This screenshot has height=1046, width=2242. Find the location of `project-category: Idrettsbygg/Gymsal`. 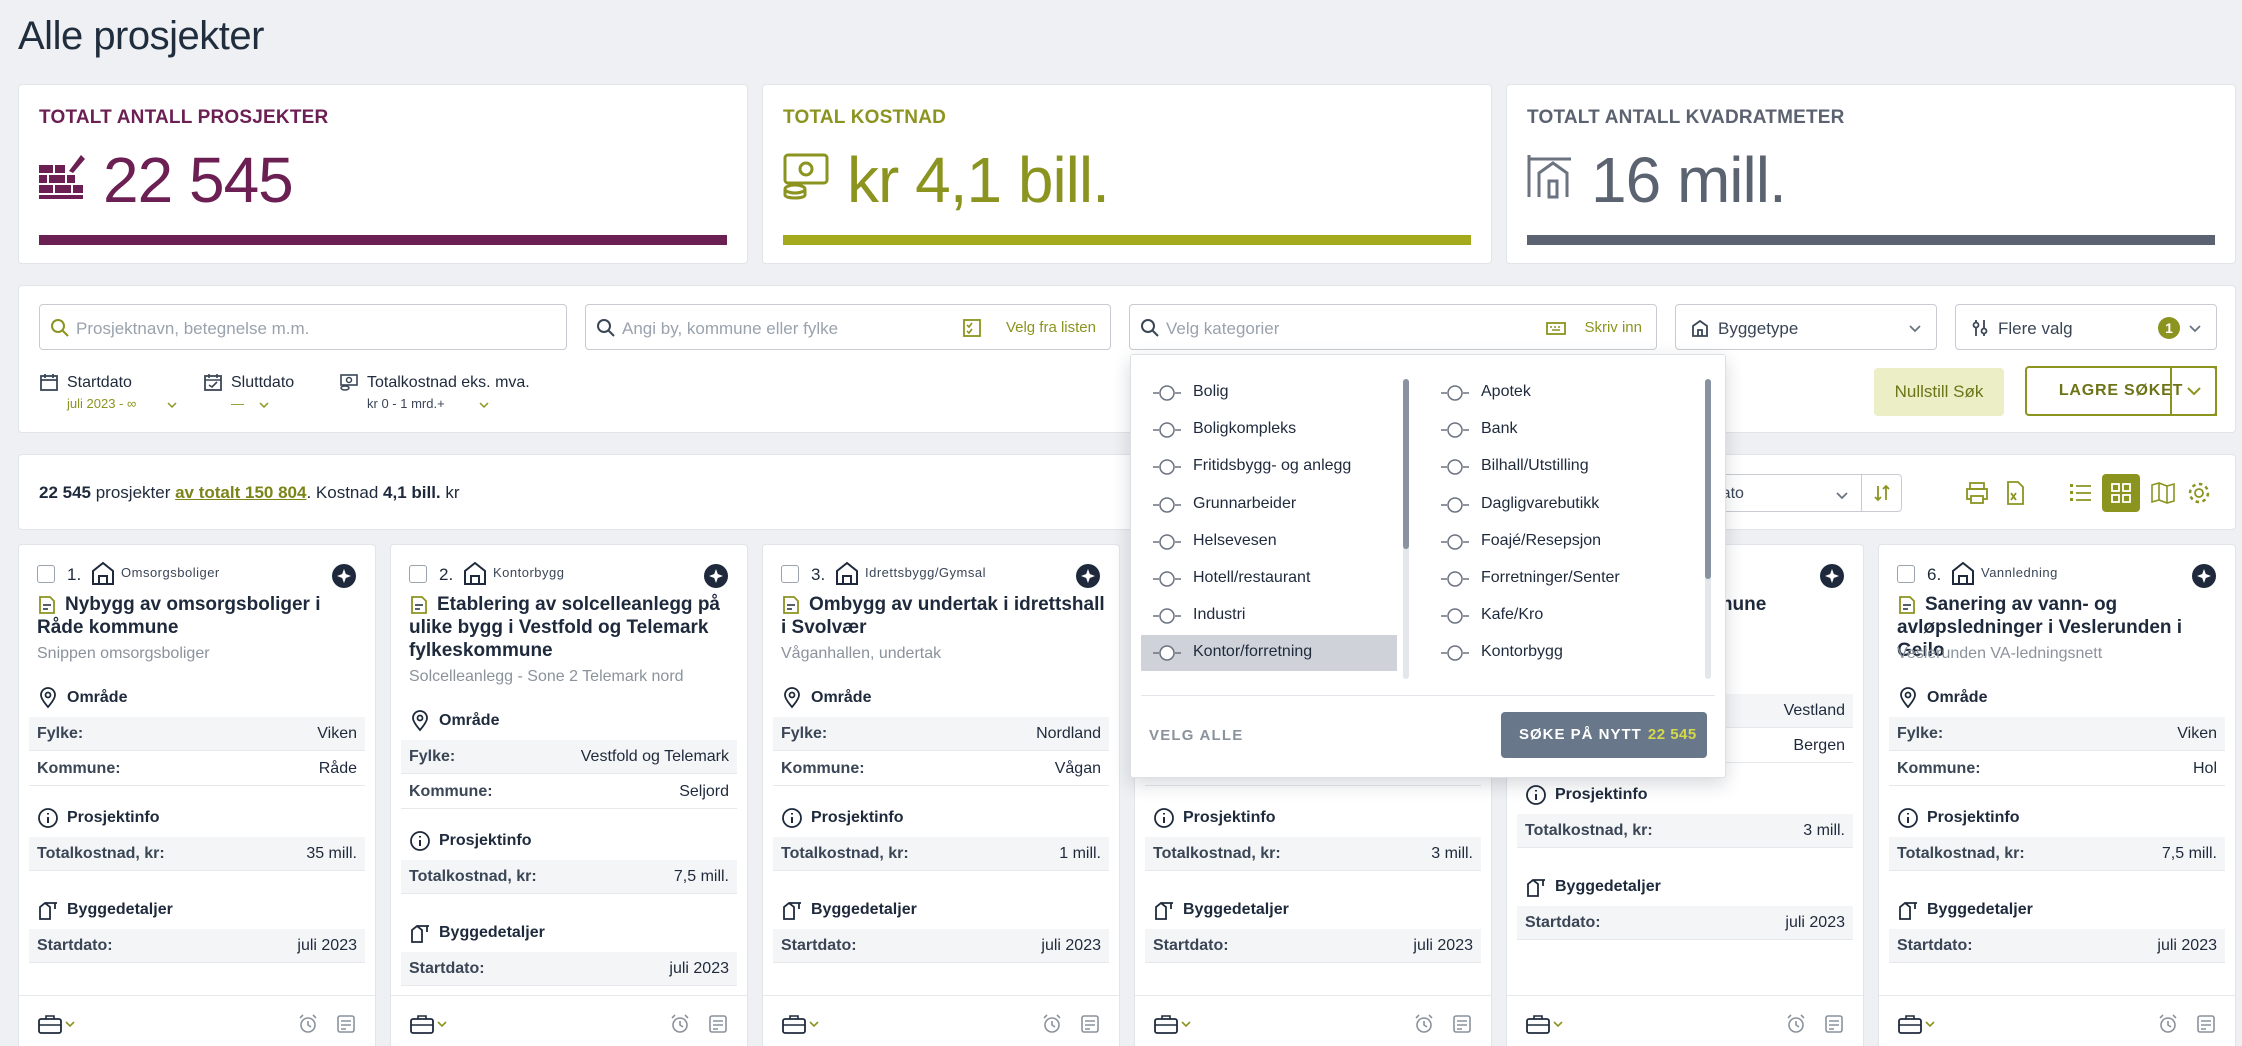

project-category: Idrettsbygg/Gymsal is located at coordinates (925, 572).